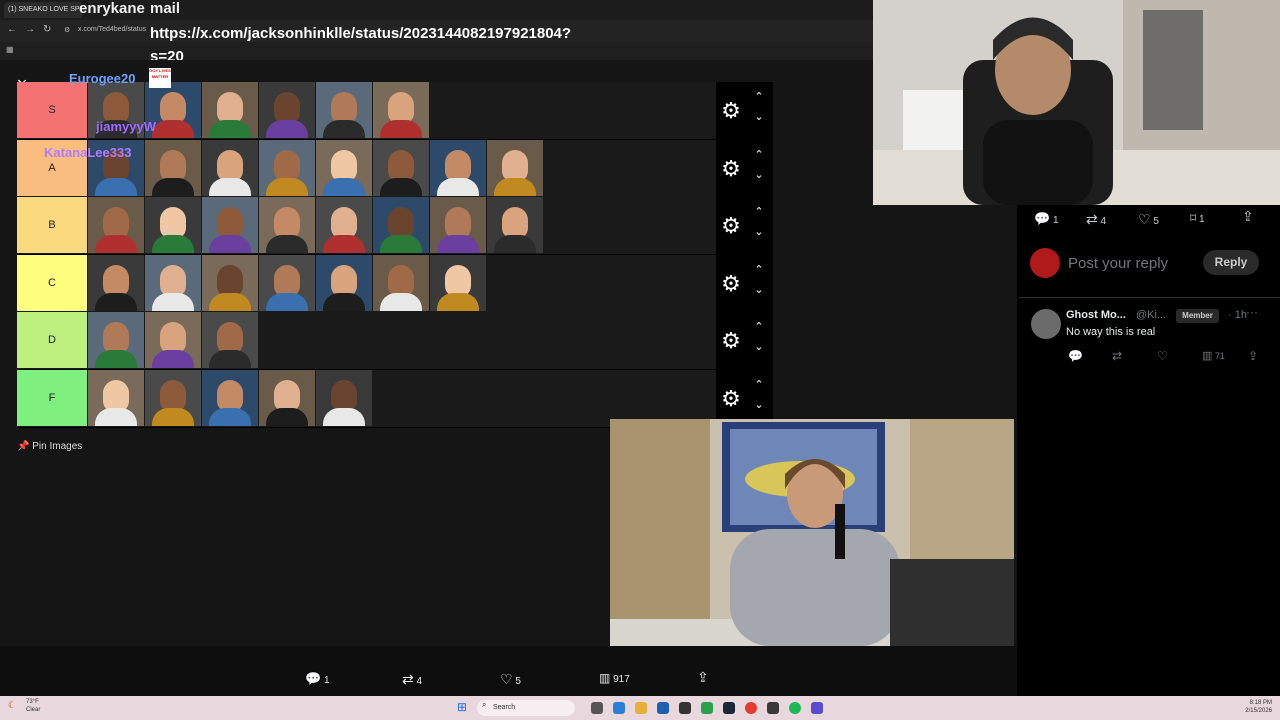  I want to click on reply-timestamp: · 1h, so click(1237, 315).